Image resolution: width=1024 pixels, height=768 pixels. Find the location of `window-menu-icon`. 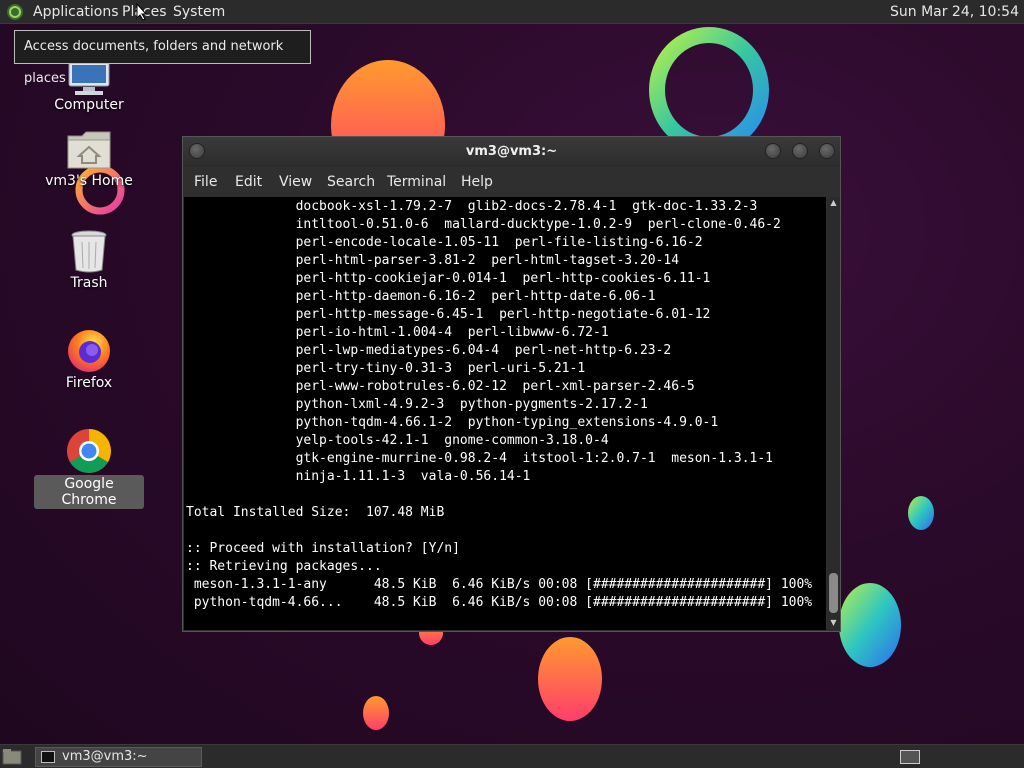

window-menu-icon is located at coordinates (197, 151).